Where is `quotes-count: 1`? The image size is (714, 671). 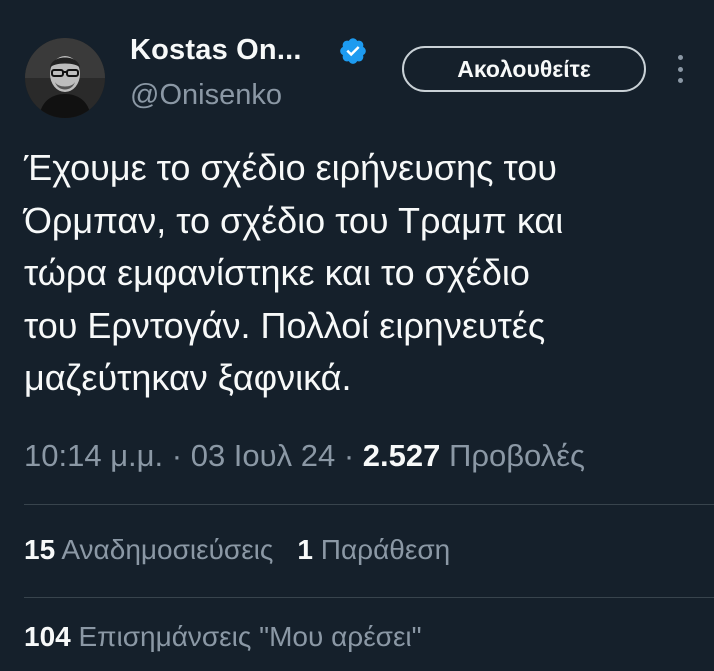
quotes-count: 1 is located at coordinates (305, 549).